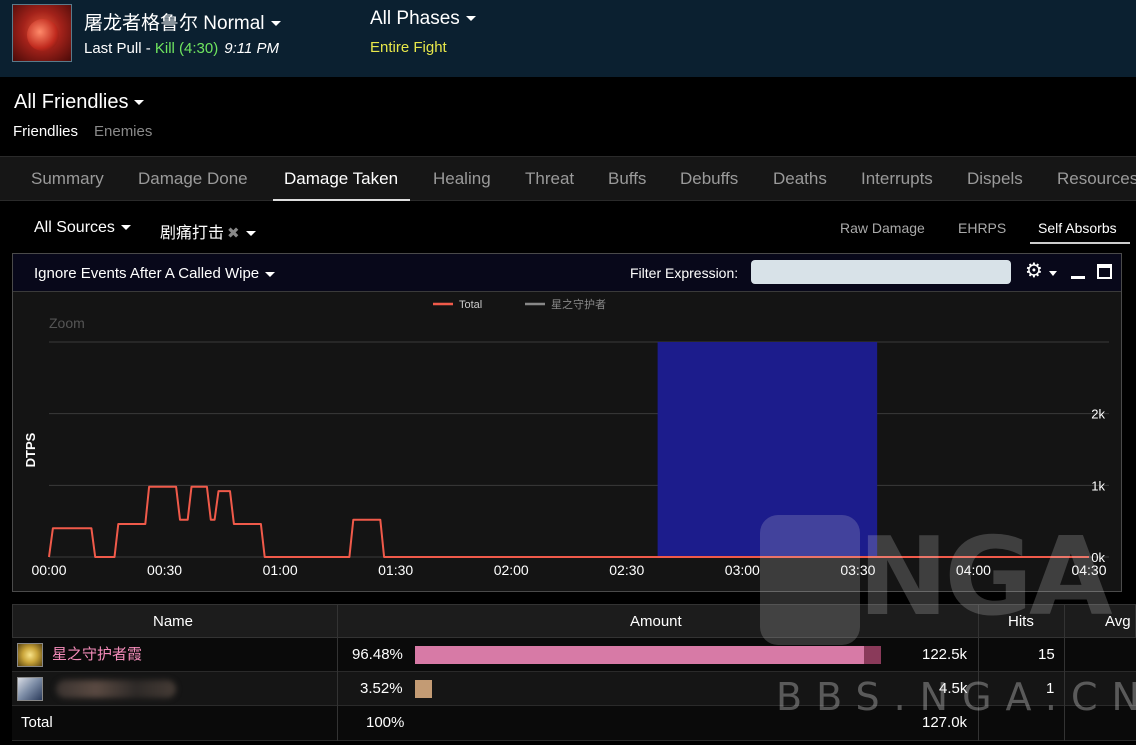 The image size is (1136, 745). What do you see at coordinates (1034, 271) in the screenshot?
I see `gear-icon: ⚙` at bounding box center [1034, 271].